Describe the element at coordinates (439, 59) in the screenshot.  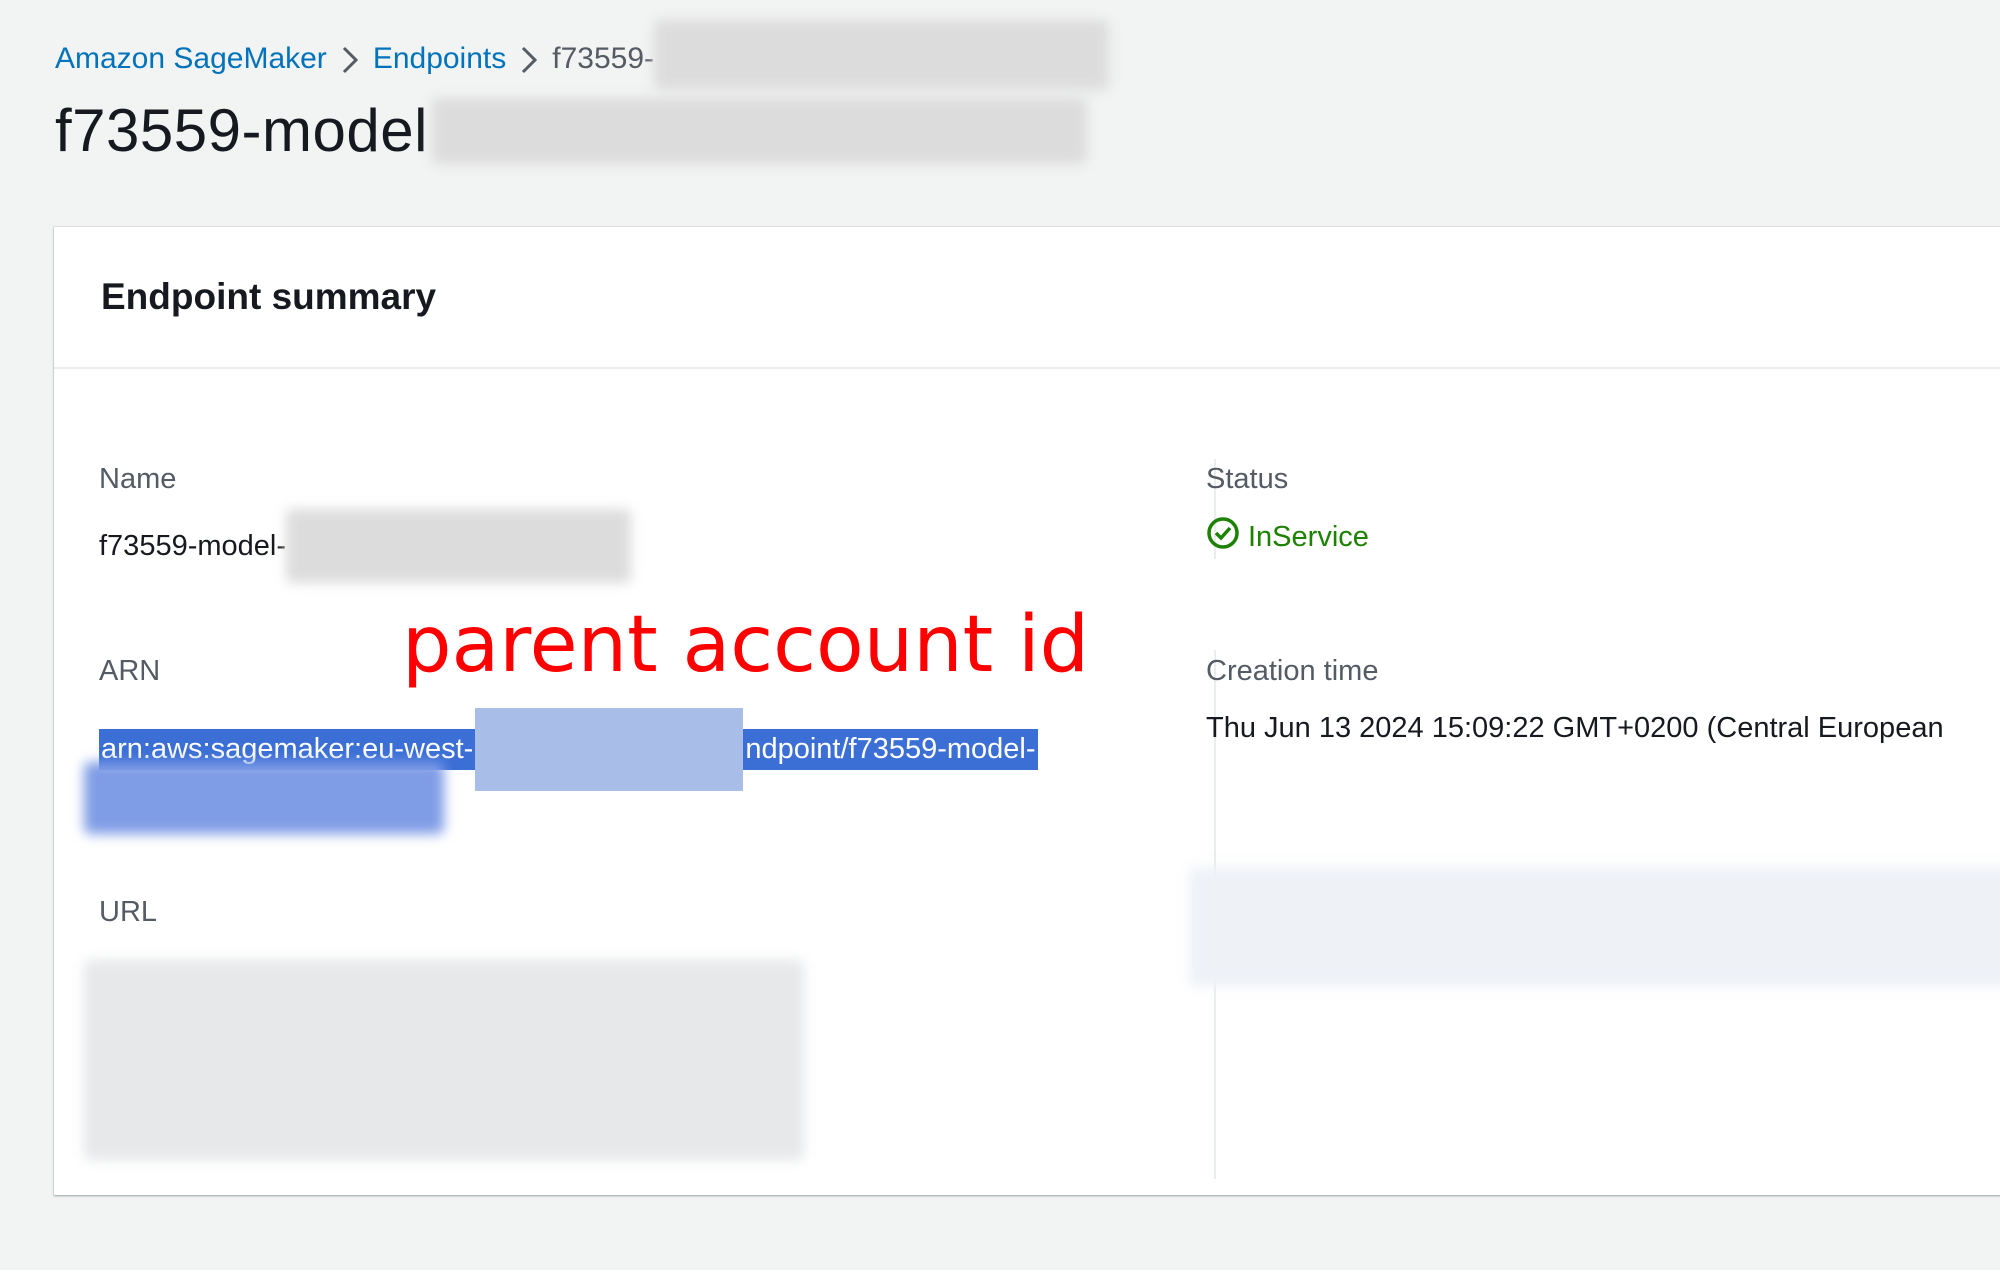
I see `breadcrumb-endpoints-link: Endpoints` at that location.